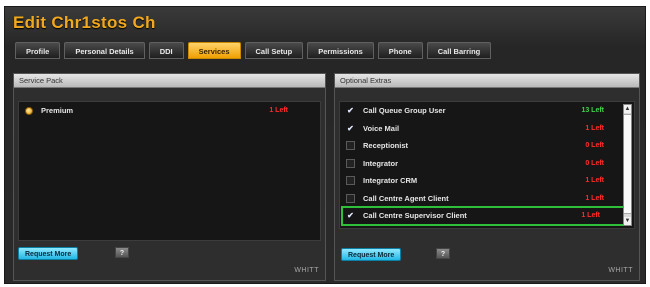  What do you see at coordinates (29, 110) in the screenshot?
I see `radio-selected-icon` at bounding box center [29, 110].